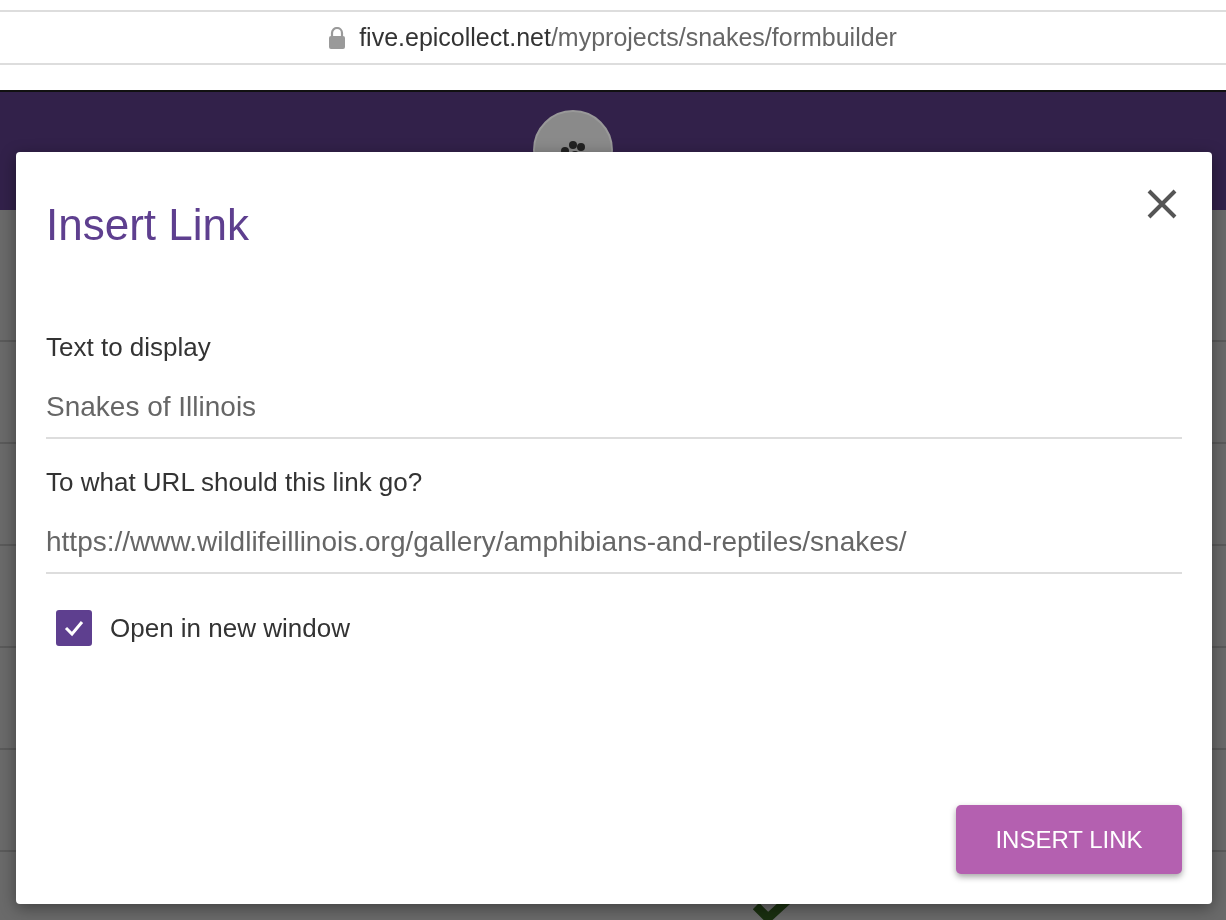 The image size is (1226, 920). Describe the element at coordinates (235, 482) in the screenshot. I see `field-label: To what URL should this link go?` at that location.